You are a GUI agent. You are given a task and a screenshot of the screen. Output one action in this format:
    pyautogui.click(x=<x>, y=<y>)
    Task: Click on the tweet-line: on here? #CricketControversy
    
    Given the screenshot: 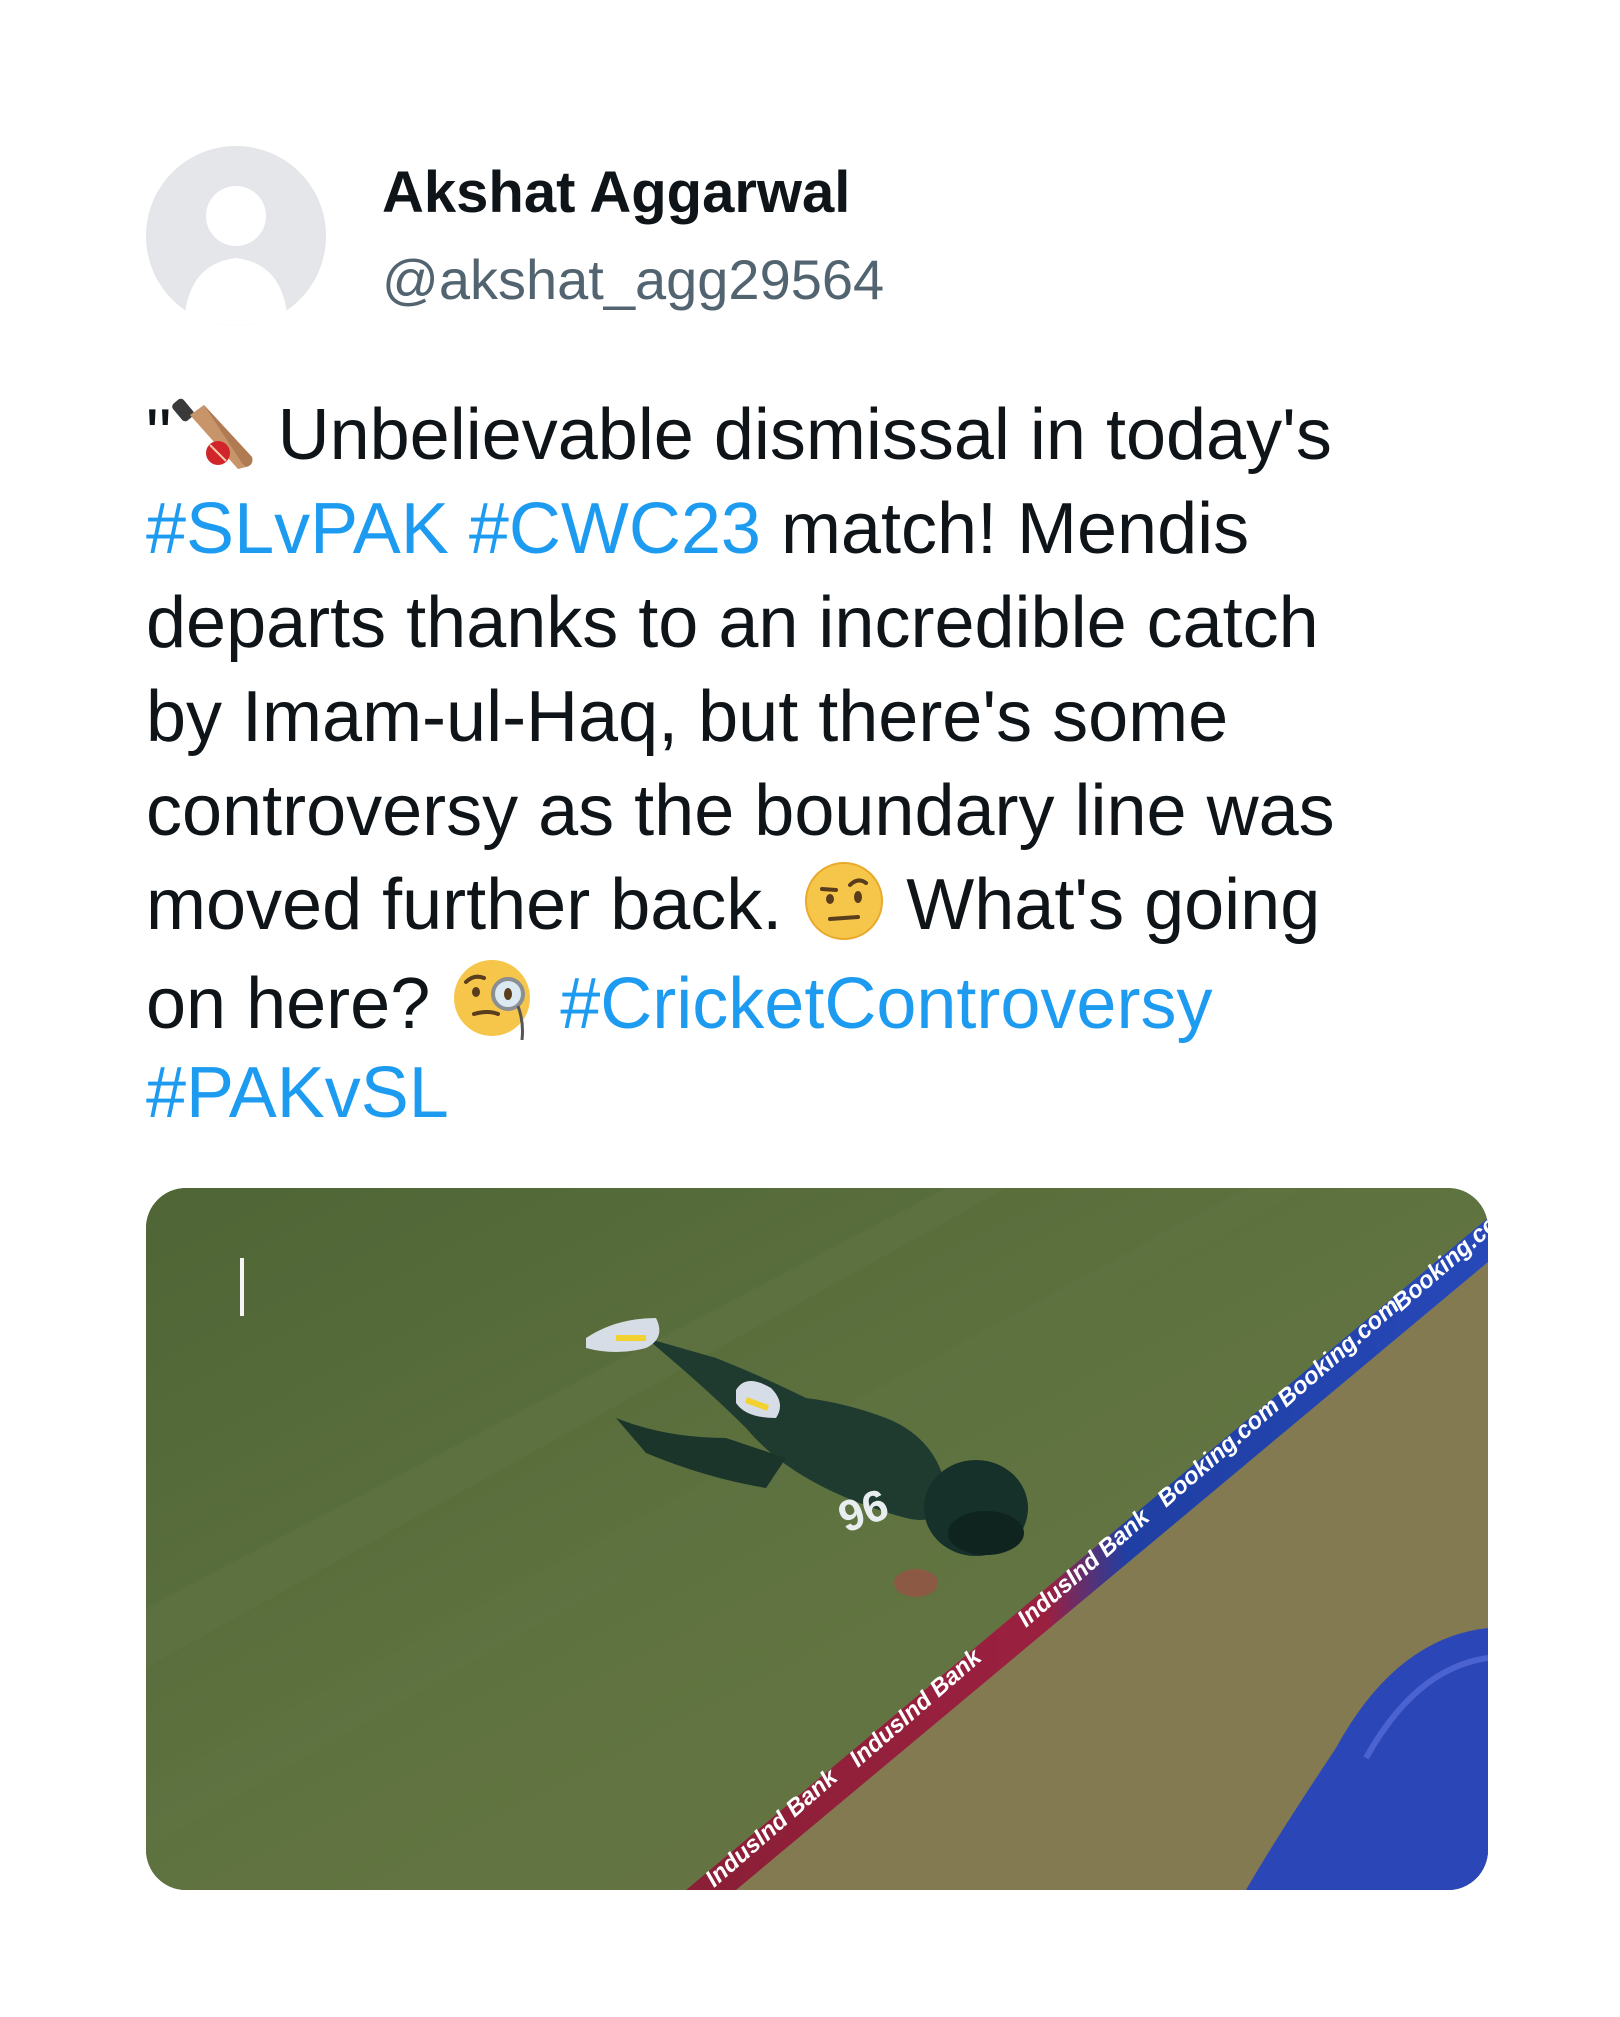 What is the action you would take?
    pyautogui.click(x=816, y=999)
    